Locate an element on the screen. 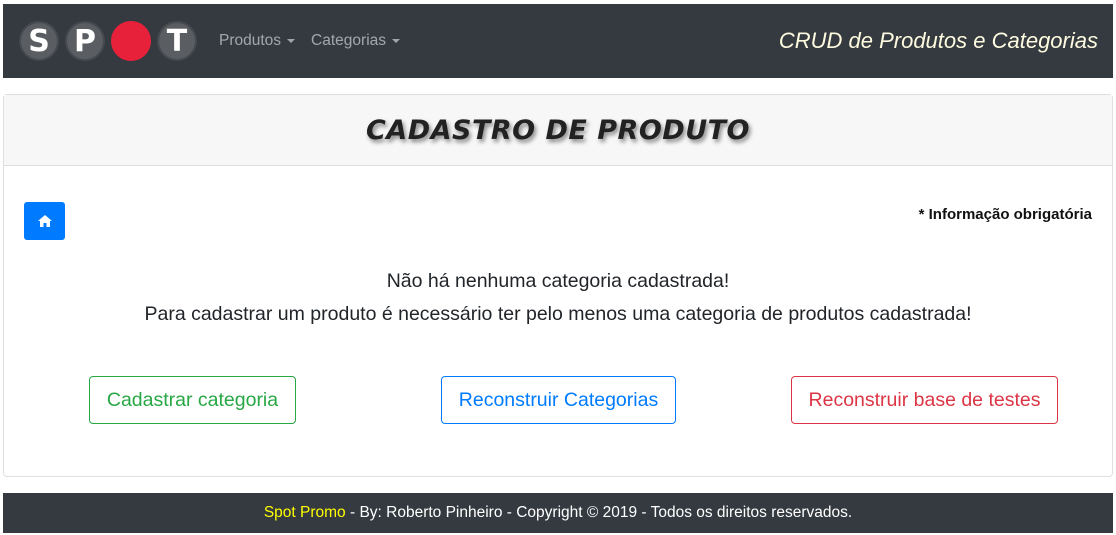 The width and height of the screenshot is (1116, 535). required-info-note: * Informação obrigatória is located at coordinates (1005, 214).